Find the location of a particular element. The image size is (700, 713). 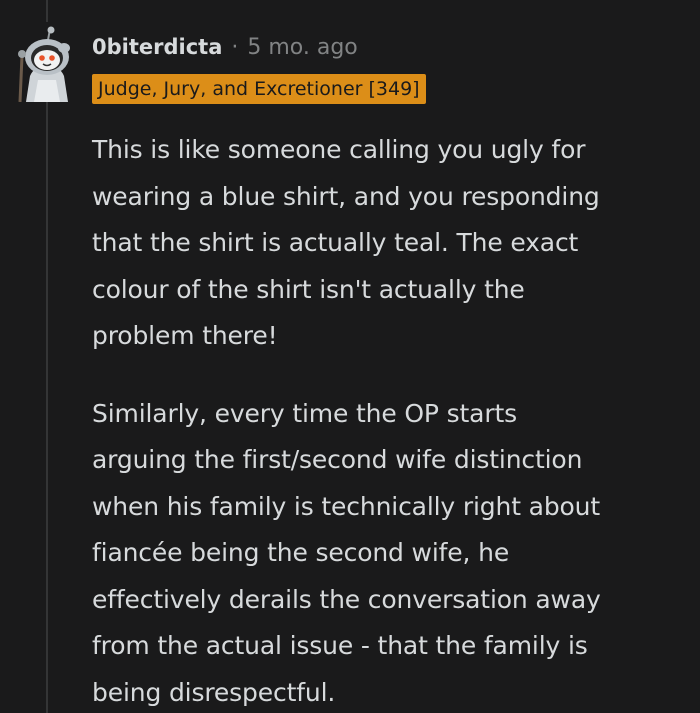

username-link: 0biterdicta is located at coordinates (157, 47).